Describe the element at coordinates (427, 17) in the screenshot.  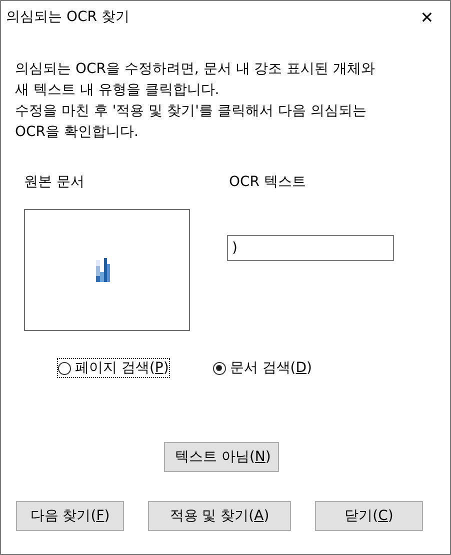
I see `close-button: ✕` at that location.